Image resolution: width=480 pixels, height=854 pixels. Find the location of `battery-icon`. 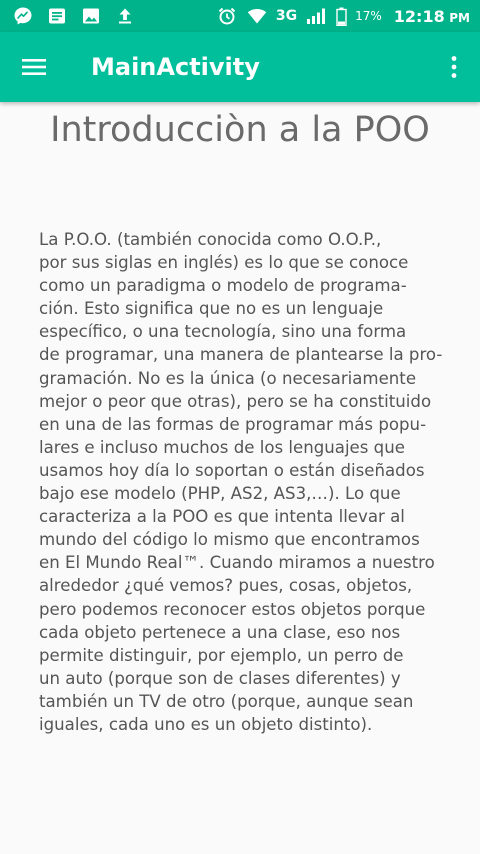

battery-icon is located at coordinates (341, 16).